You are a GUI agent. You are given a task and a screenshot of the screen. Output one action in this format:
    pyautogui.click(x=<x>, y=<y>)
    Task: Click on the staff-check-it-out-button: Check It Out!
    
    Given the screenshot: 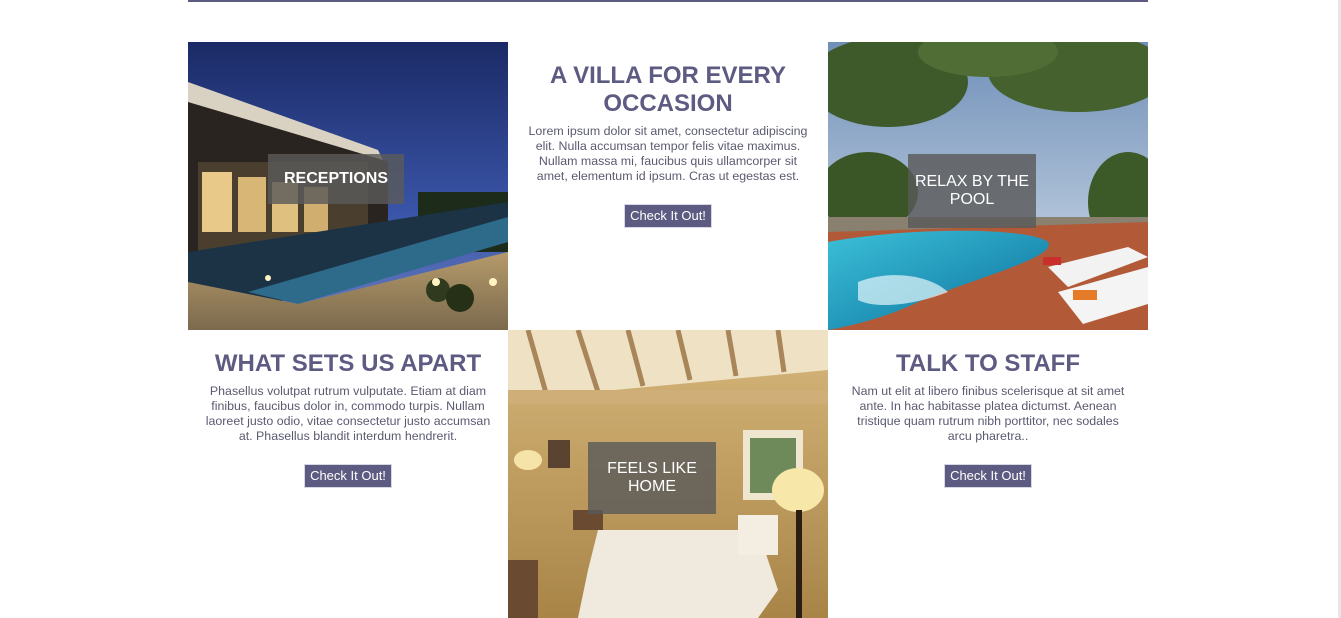 What is the action you would take?
    pyautogui.click(x=988, y=476)
    